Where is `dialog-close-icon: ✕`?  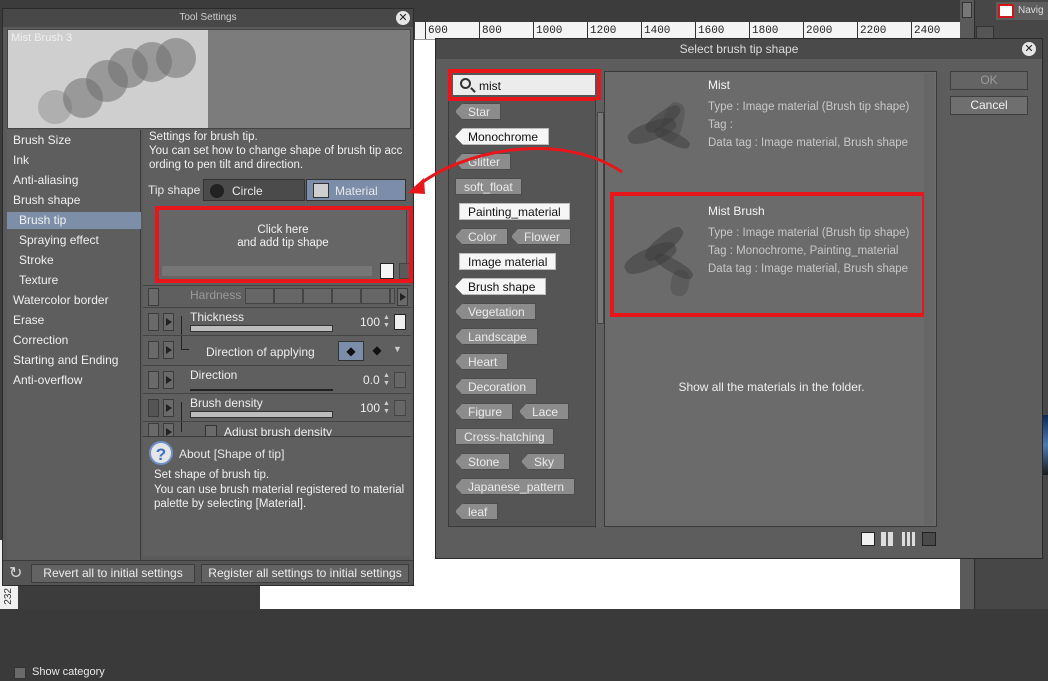
dialog-close-icon: ✕ is located at coordinates (1029, 49).